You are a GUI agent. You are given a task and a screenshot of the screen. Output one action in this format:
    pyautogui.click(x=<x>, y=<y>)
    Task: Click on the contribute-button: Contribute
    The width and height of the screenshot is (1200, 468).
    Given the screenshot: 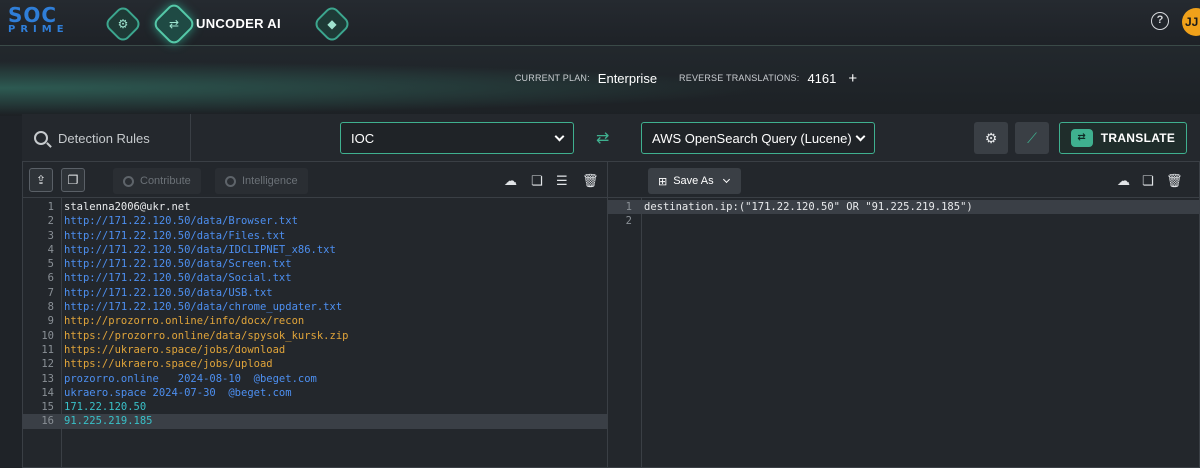 What is the action you would take?
    pyautogui.click(x=157, y=181)
    